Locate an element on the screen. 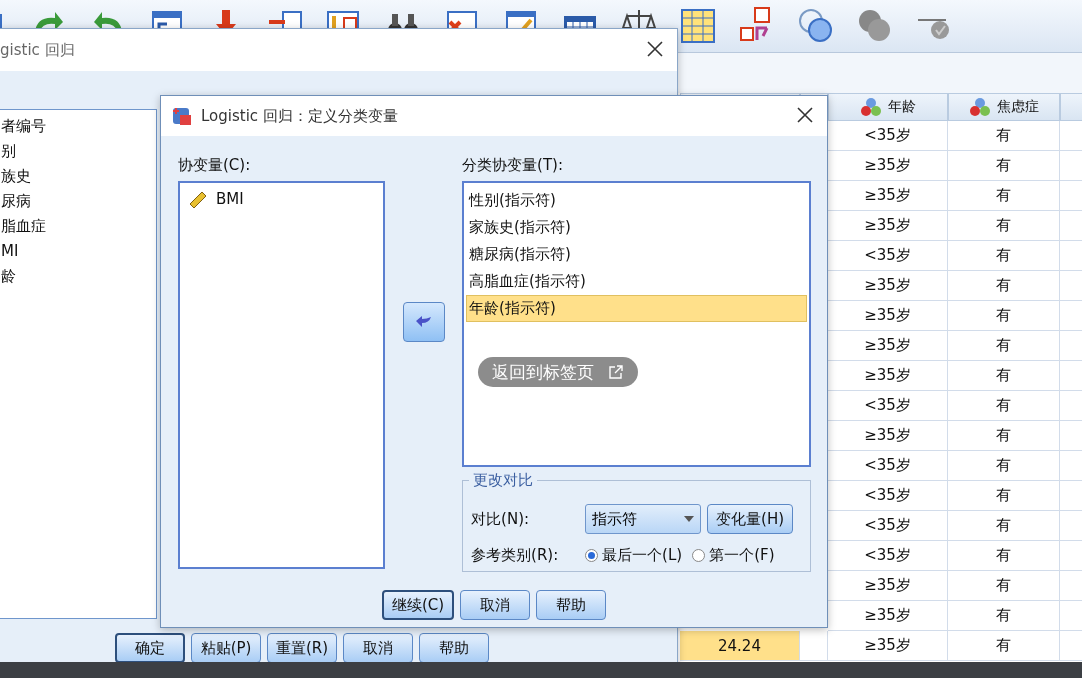 The image size is (1082, 678). window-title: gistic 回归 is located at coordinates (38, 50).